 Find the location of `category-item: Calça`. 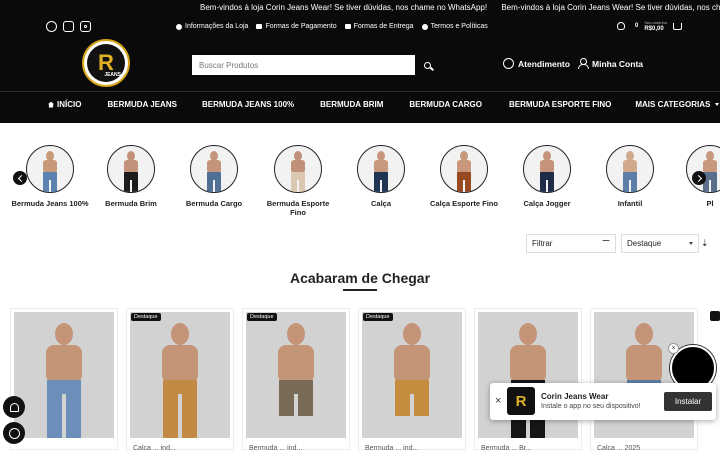

category-item: Calça is located at coordinates (381, 176).